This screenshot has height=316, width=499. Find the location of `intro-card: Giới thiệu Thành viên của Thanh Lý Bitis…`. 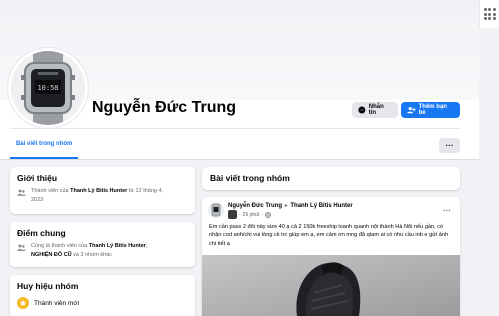

intro-card: Giới thiệu Thành viên của Thanh Lý Bitis… is located at coordinates (102, 190).